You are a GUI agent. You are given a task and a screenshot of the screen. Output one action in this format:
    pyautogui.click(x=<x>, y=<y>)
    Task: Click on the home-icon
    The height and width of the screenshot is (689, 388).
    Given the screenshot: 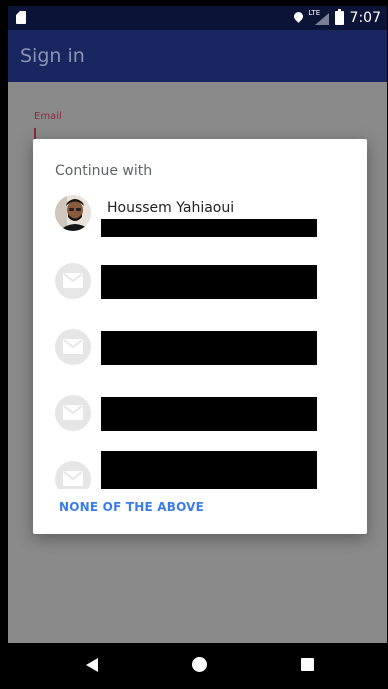 What is the action you would take?
    pyautogui.click(x=199, y=664)
    